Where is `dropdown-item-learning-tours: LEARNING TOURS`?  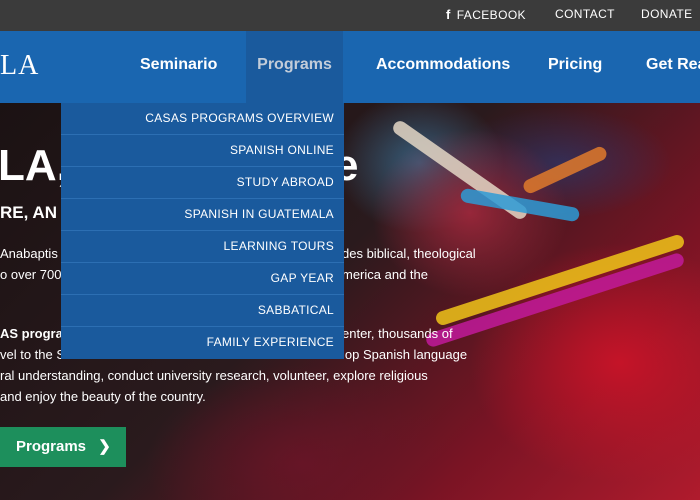
dropdown-item-learning-tours: LEARNING TOURS is located at coordinates (202, 247).